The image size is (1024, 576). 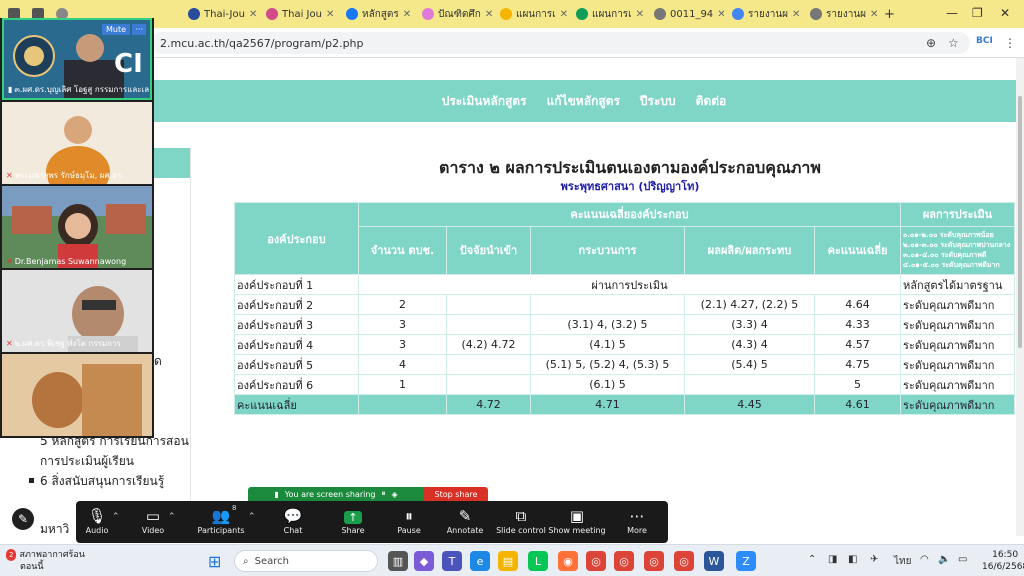 I want to click on bullet, so click(x=31, y=480).